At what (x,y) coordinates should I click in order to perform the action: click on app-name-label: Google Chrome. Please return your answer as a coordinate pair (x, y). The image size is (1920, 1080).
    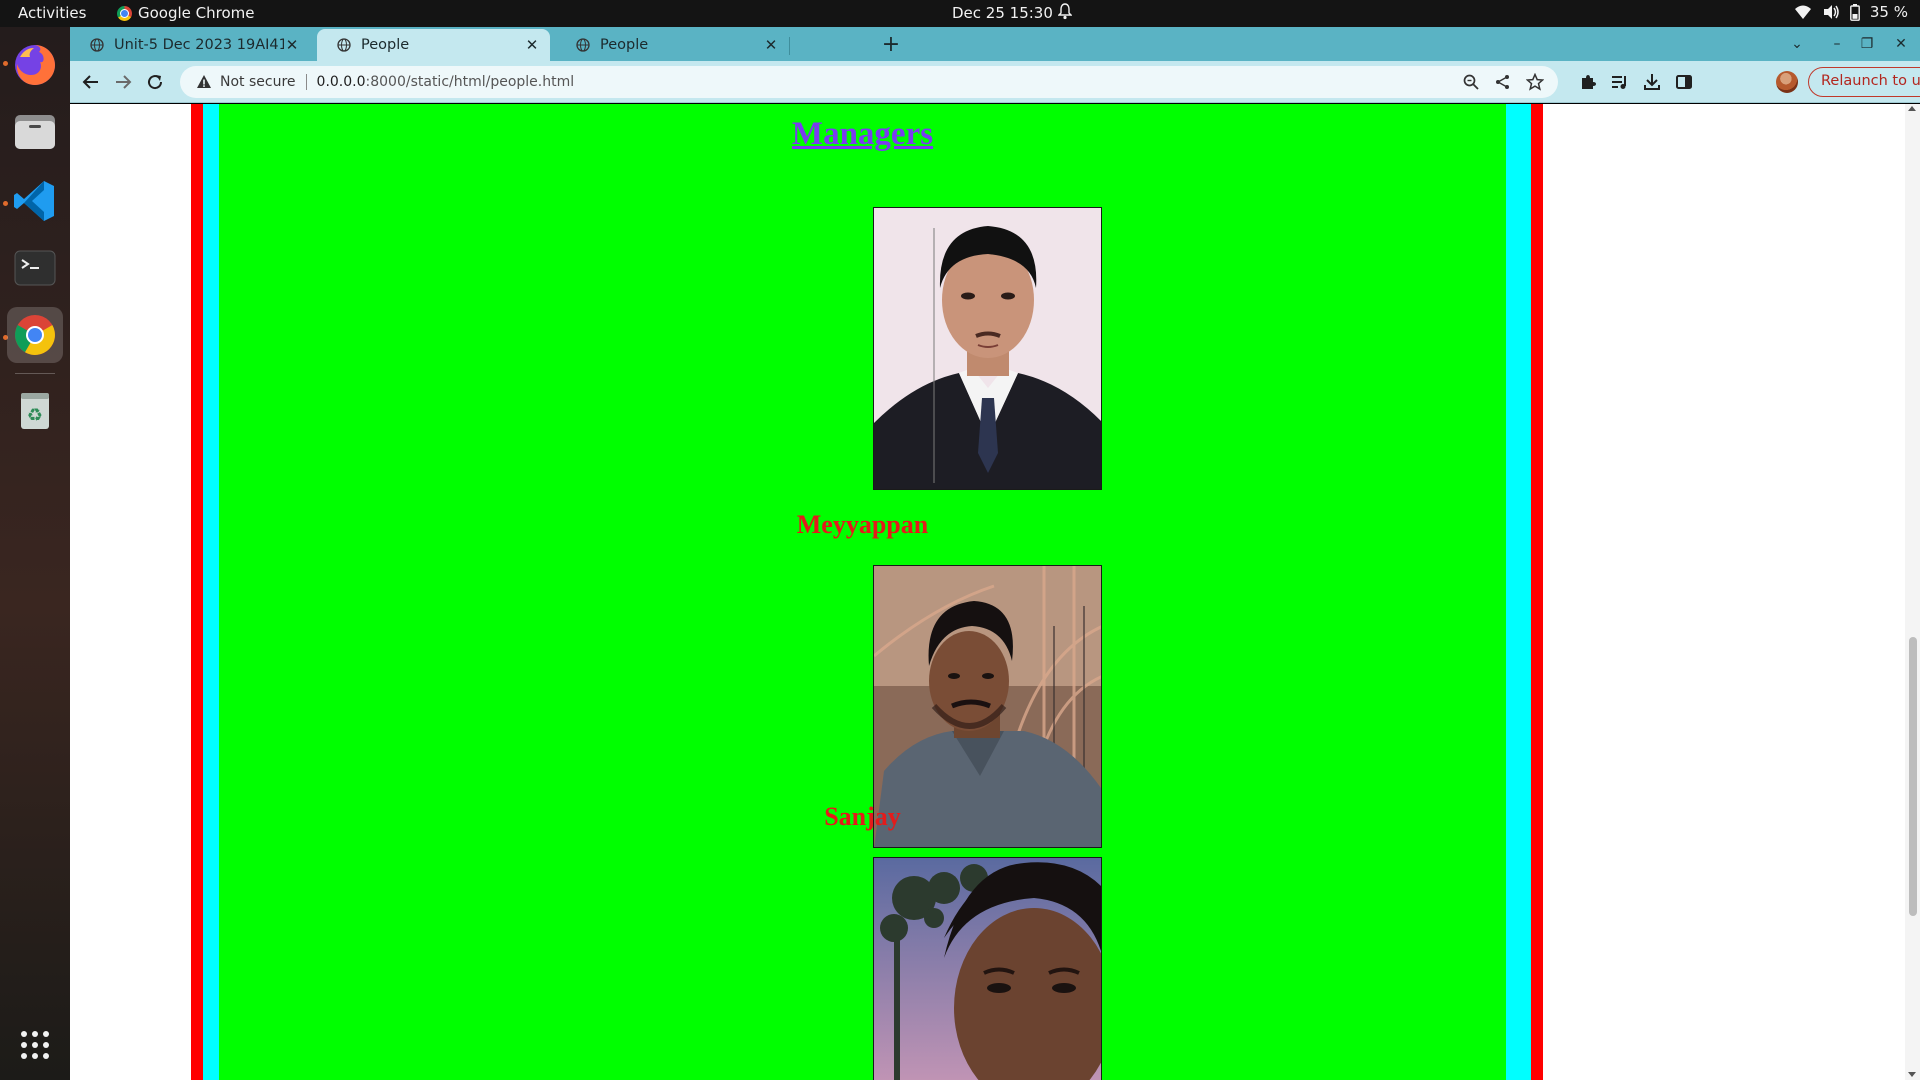
    Looking at the image, I should click on (196, 13).